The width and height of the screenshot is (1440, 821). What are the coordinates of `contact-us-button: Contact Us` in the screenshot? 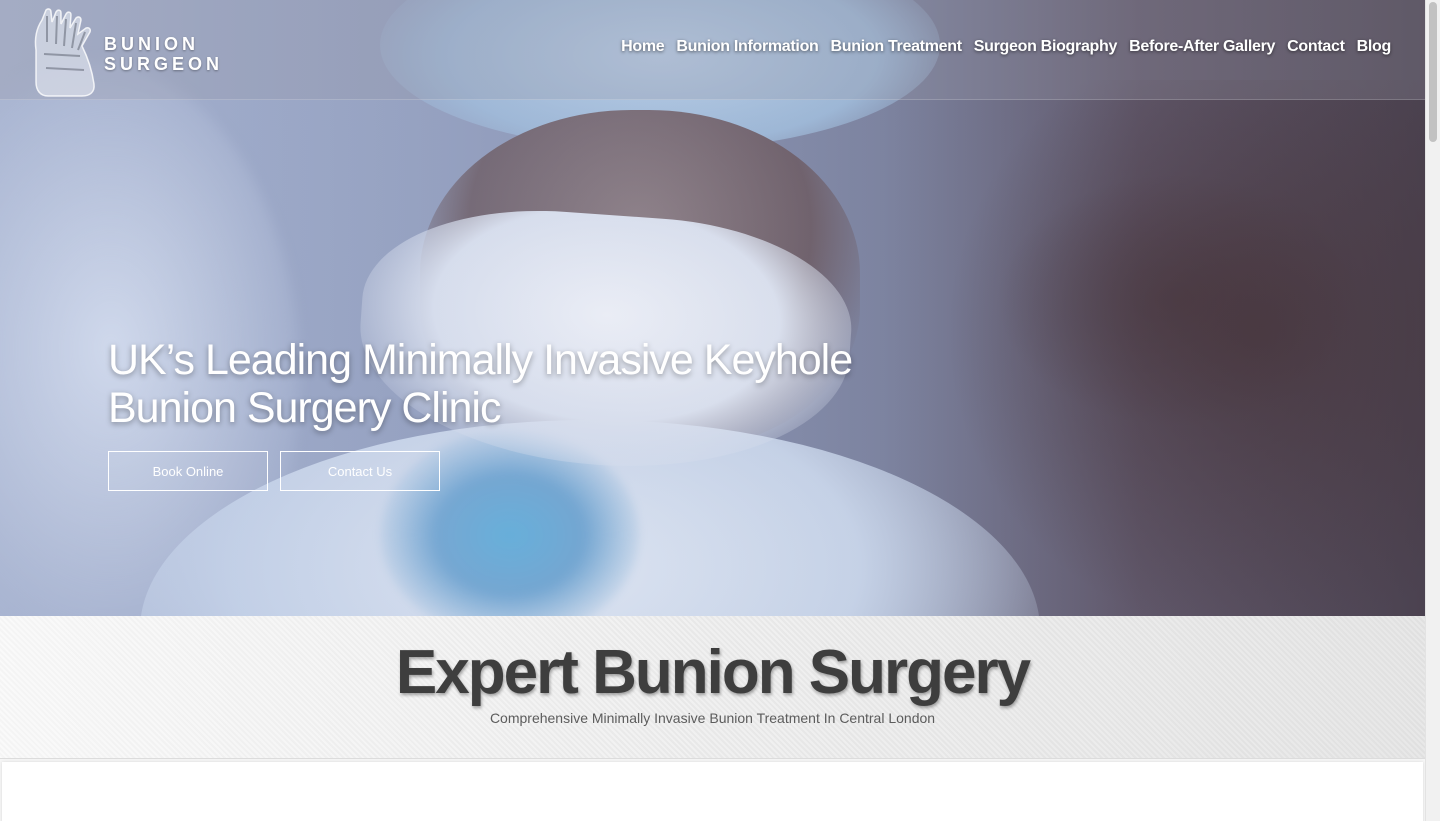 It's located at (360, 471).